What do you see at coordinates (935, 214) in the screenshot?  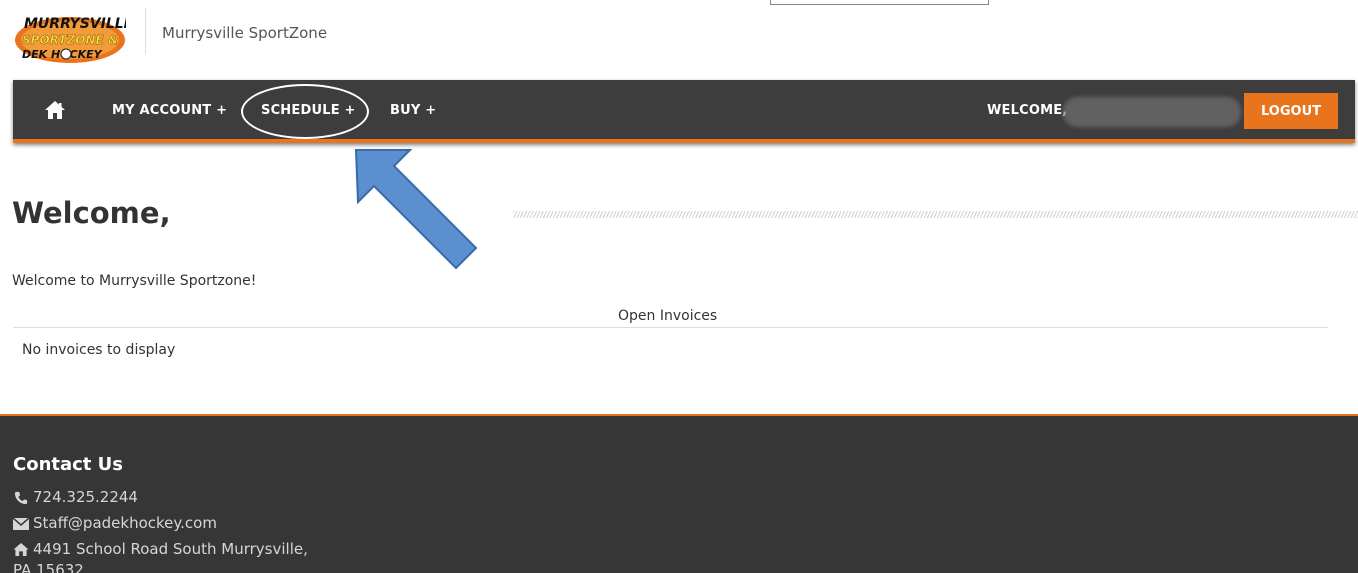 I see `title-divider` at bounding box center [935, 214].